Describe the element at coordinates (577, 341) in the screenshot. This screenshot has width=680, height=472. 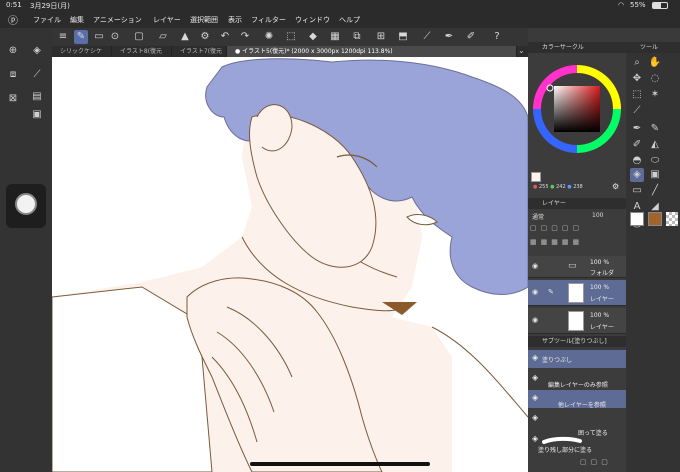
I see `subtool-panel-title: サブツール[塗りつぶし]` at that location.